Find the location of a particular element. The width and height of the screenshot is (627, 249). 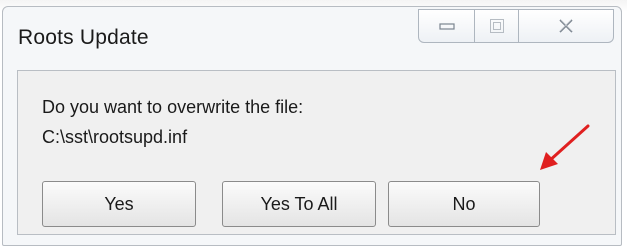

yes-button: Yes is located at coordinates (119, 204).